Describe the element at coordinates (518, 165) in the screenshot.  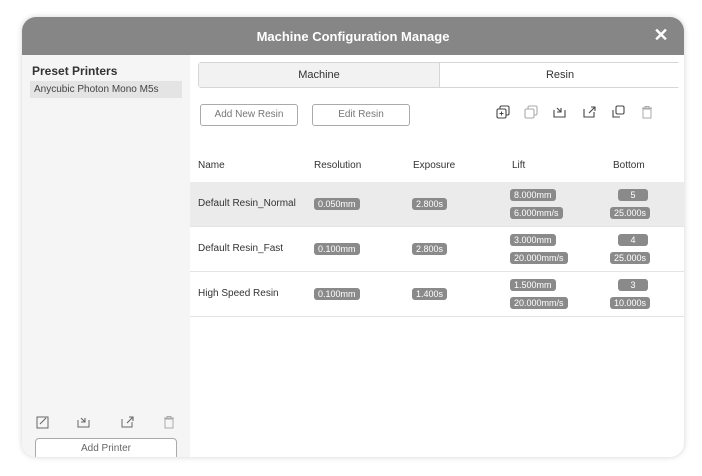
I see `column-header-lift: Lift` at that location.